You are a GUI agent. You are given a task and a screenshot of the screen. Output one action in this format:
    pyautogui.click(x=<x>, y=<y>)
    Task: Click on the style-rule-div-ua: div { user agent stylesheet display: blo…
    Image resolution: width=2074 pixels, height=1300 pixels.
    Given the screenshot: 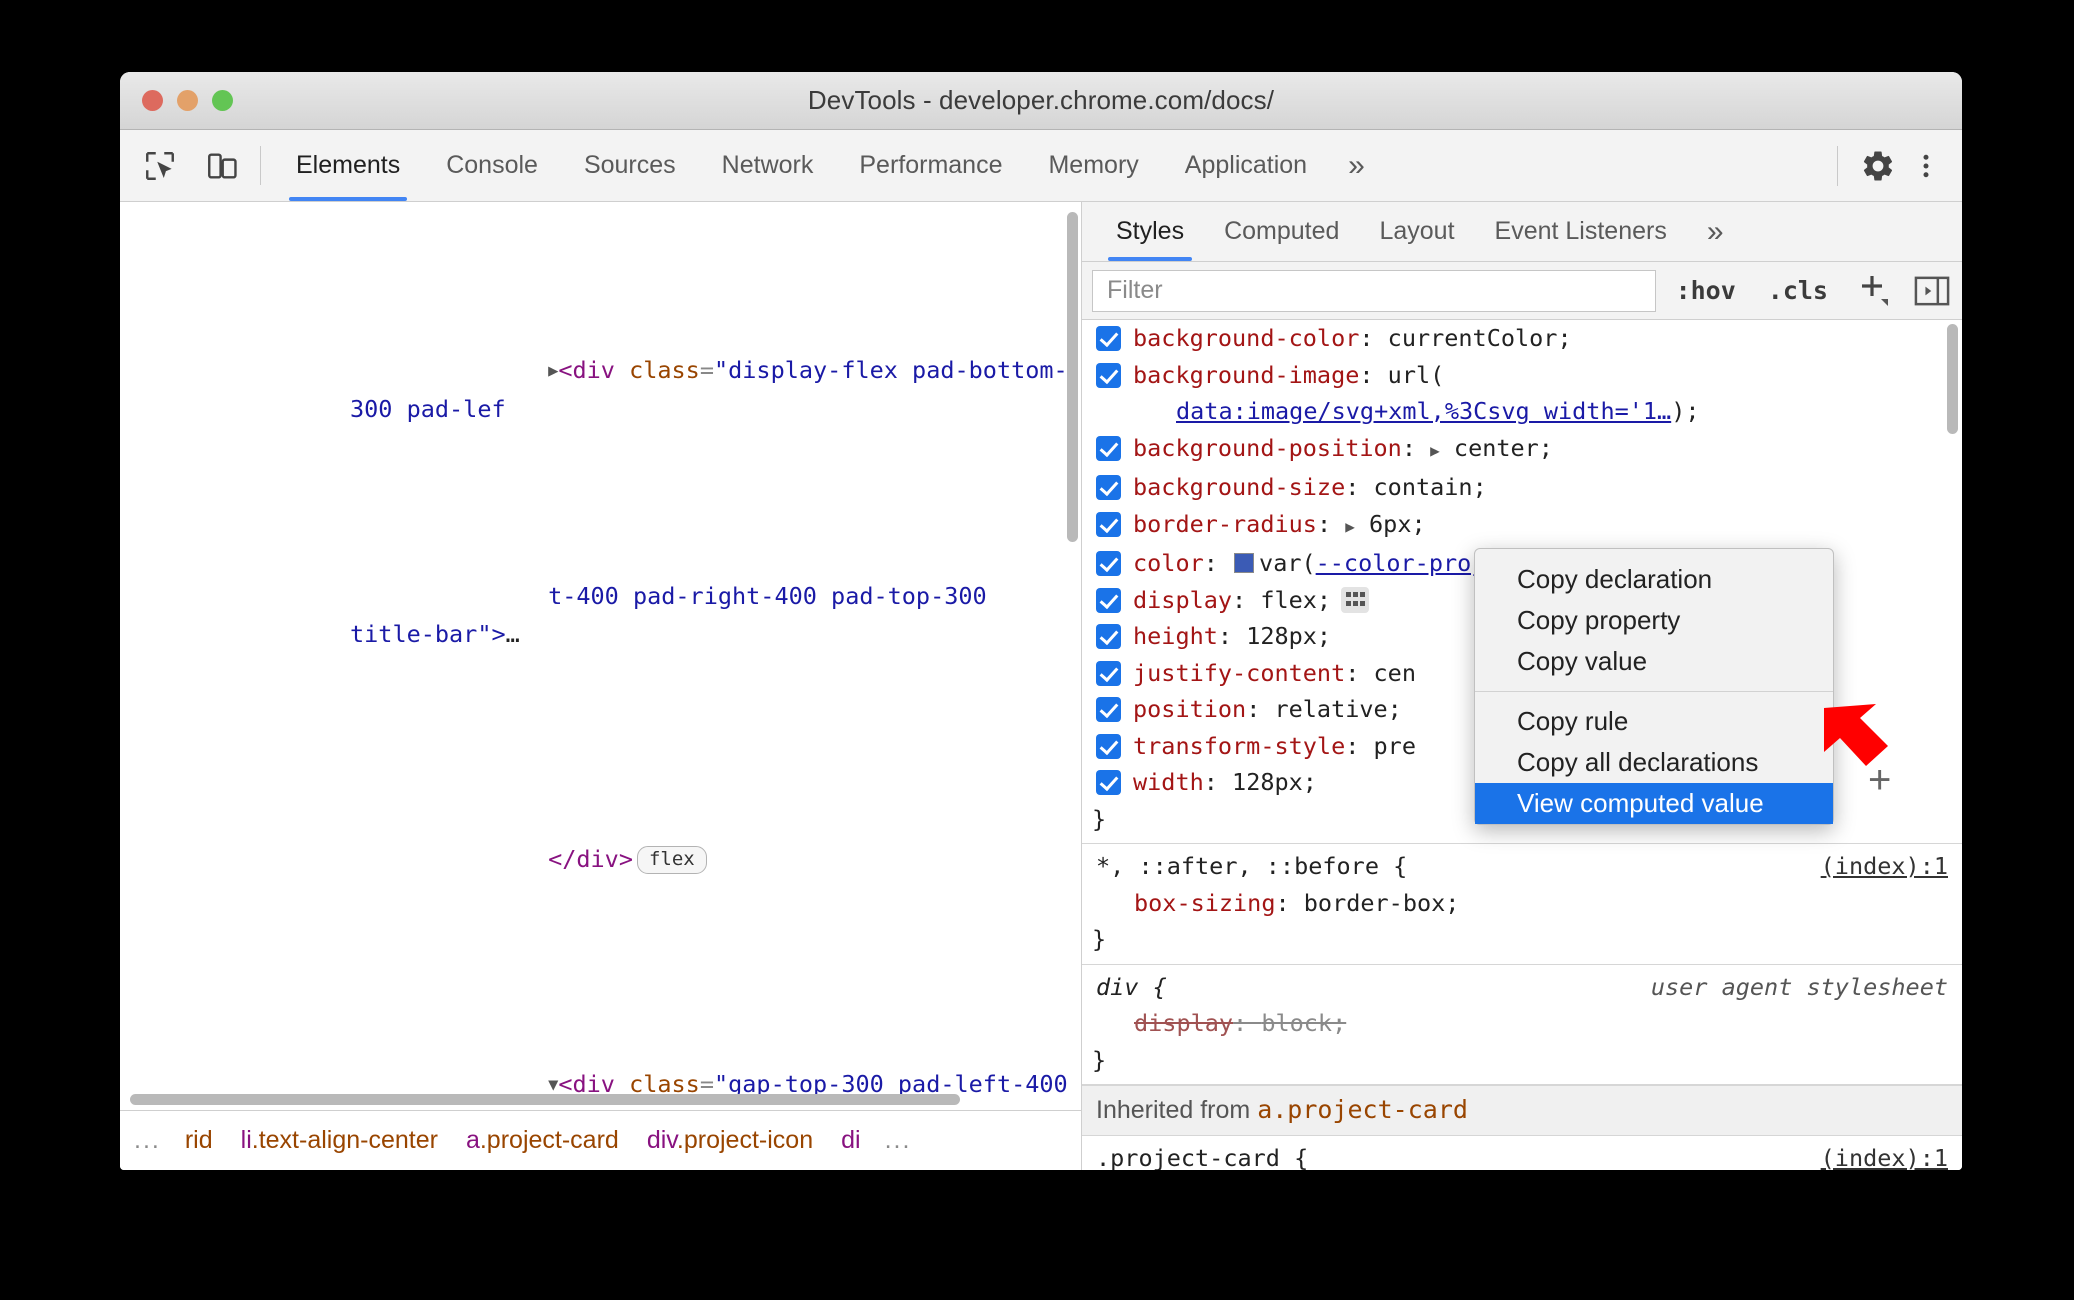 What is the action you would take?
    pyautogui.click(x=1522, y=1025)
    